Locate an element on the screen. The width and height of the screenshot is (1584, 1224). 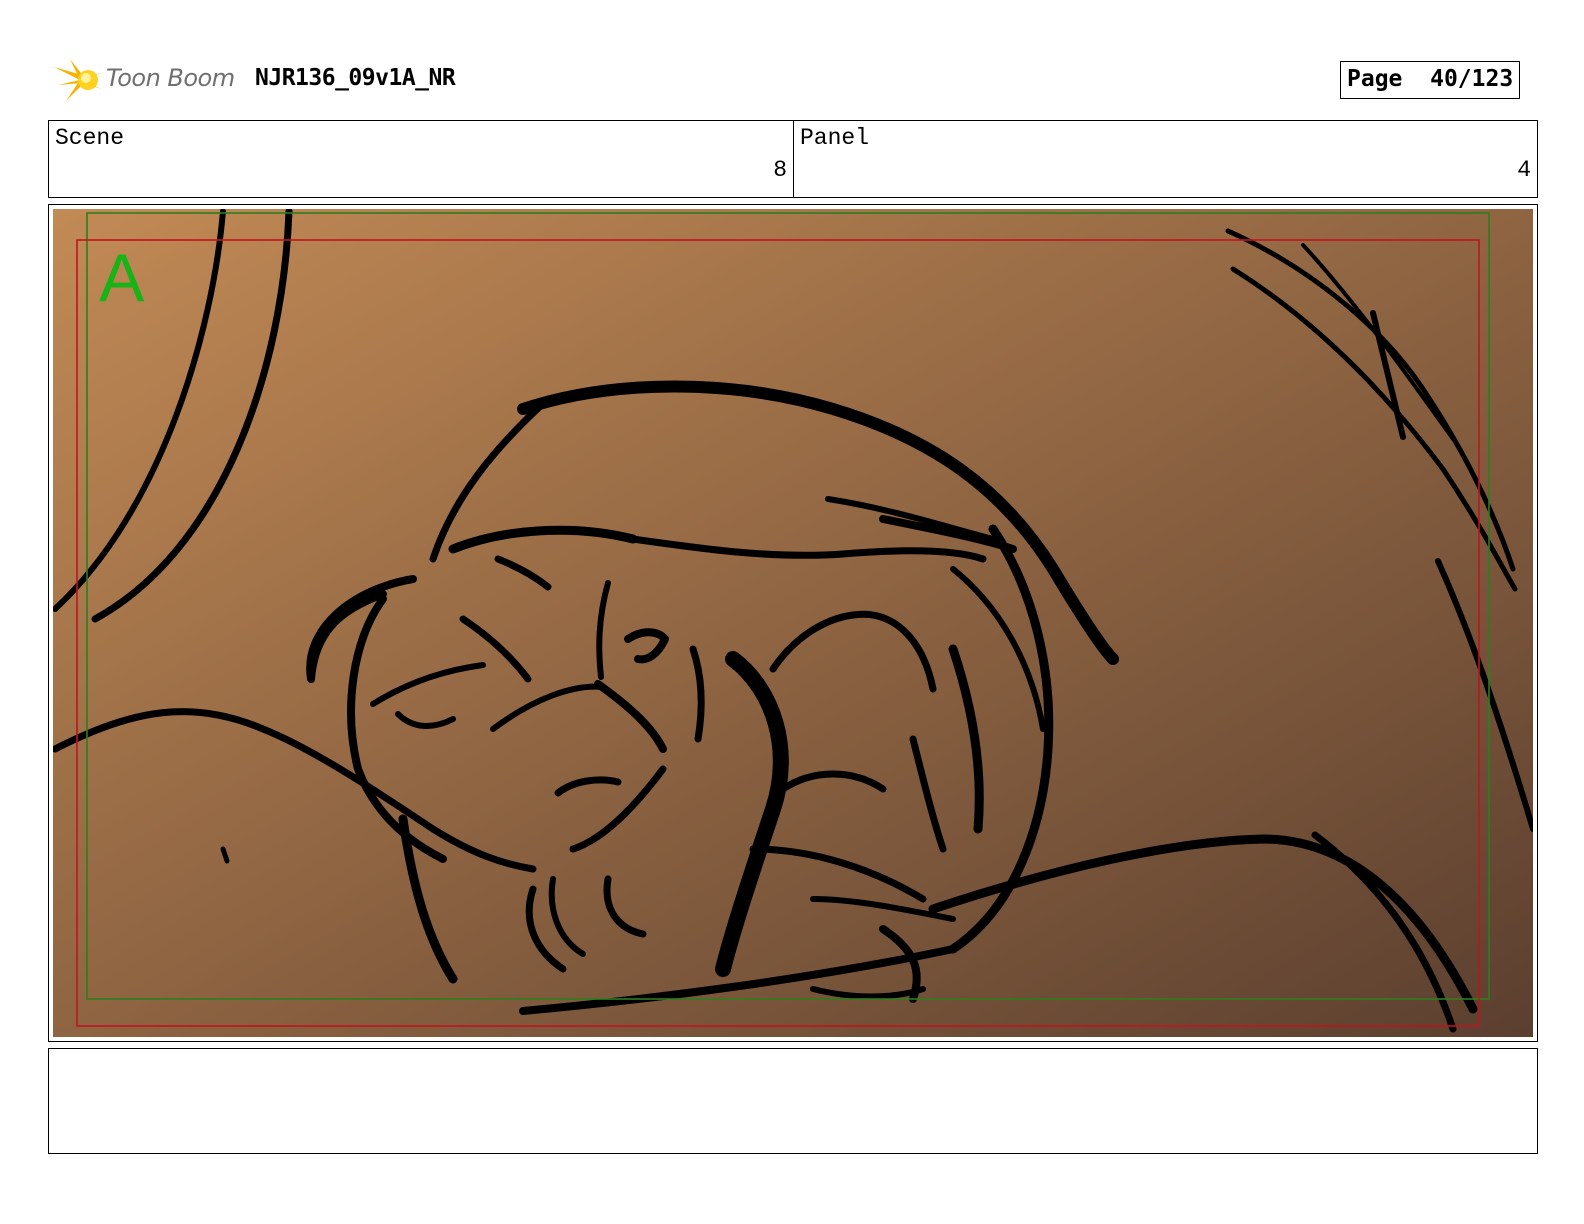
logo-text: Toon Boom is located at coordinates (170, 78).